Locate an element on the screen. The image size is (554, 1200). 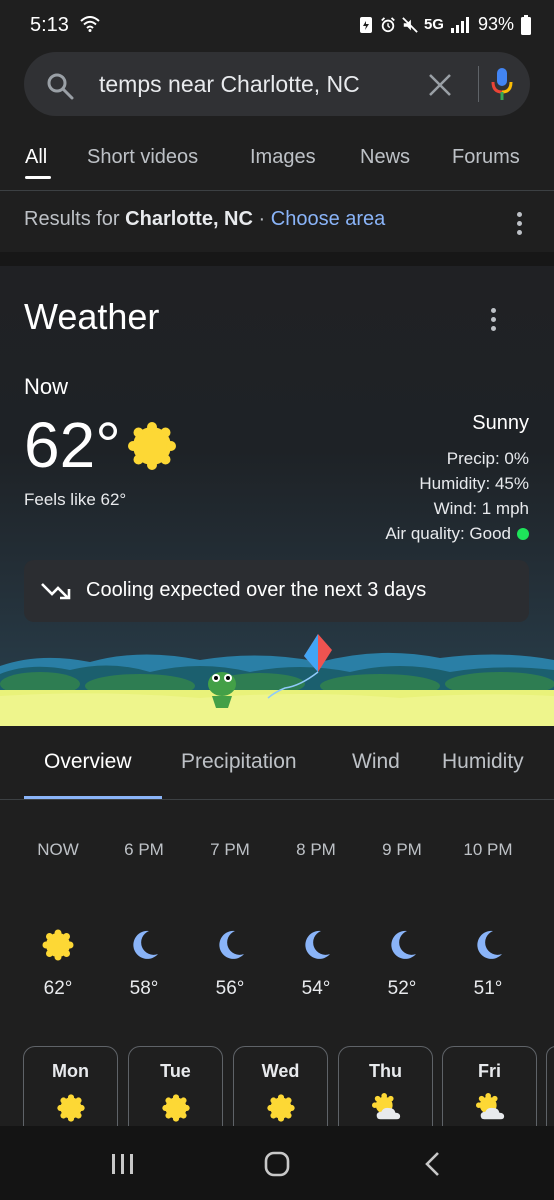
hour-label: 6 PM is located at coordinates (144, 849).